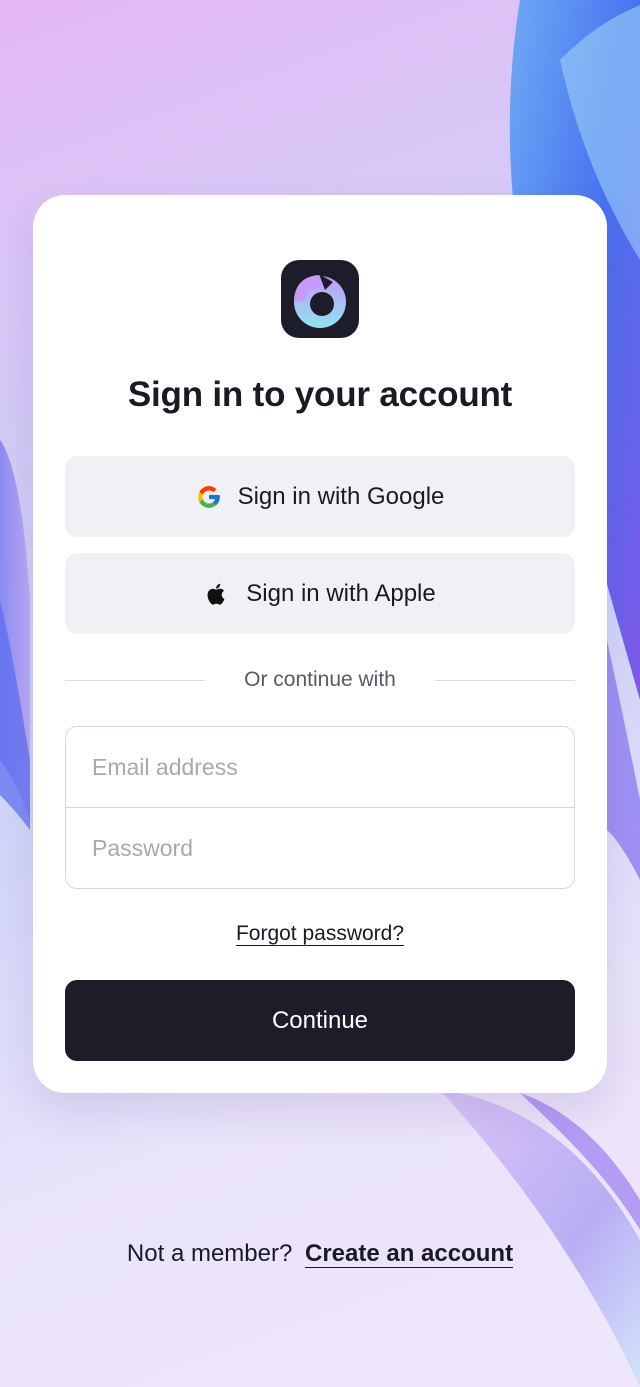 The width and height of the screenshot is (640, 1387). Describe the element at coordinates (209, 1253) in the screenshot. I see `footer-prompt: Not a member?` at that location.